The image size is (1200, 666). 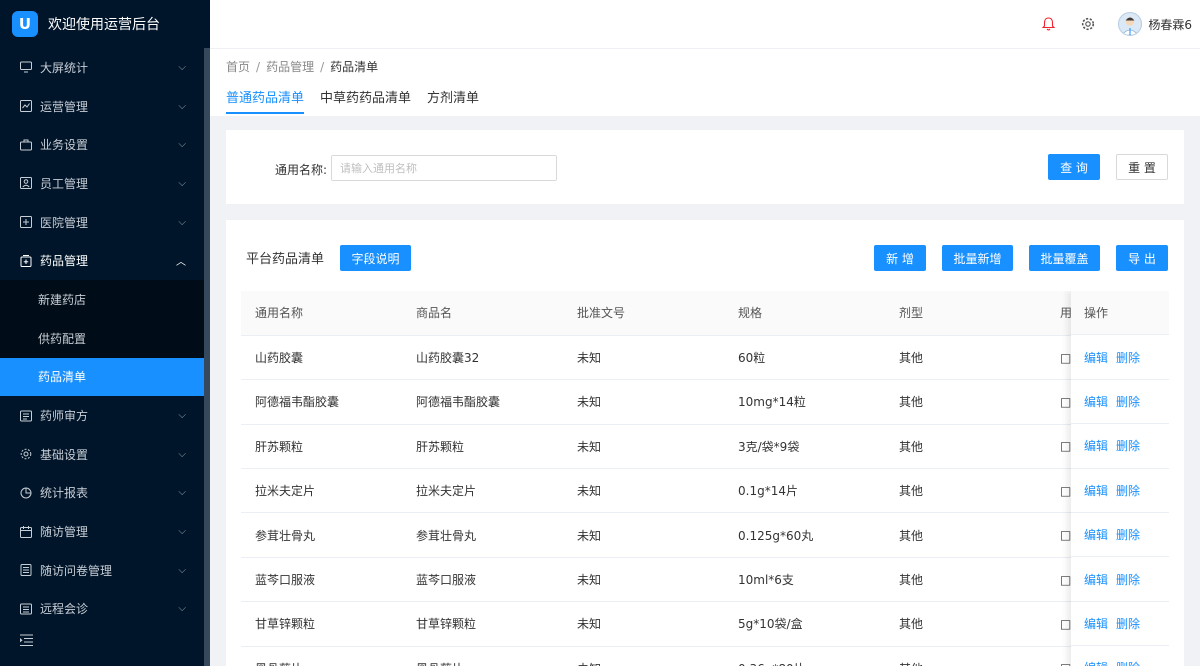 I want to click on cell-specification: 5g*10袋/盒, so click(x=804, y=624).